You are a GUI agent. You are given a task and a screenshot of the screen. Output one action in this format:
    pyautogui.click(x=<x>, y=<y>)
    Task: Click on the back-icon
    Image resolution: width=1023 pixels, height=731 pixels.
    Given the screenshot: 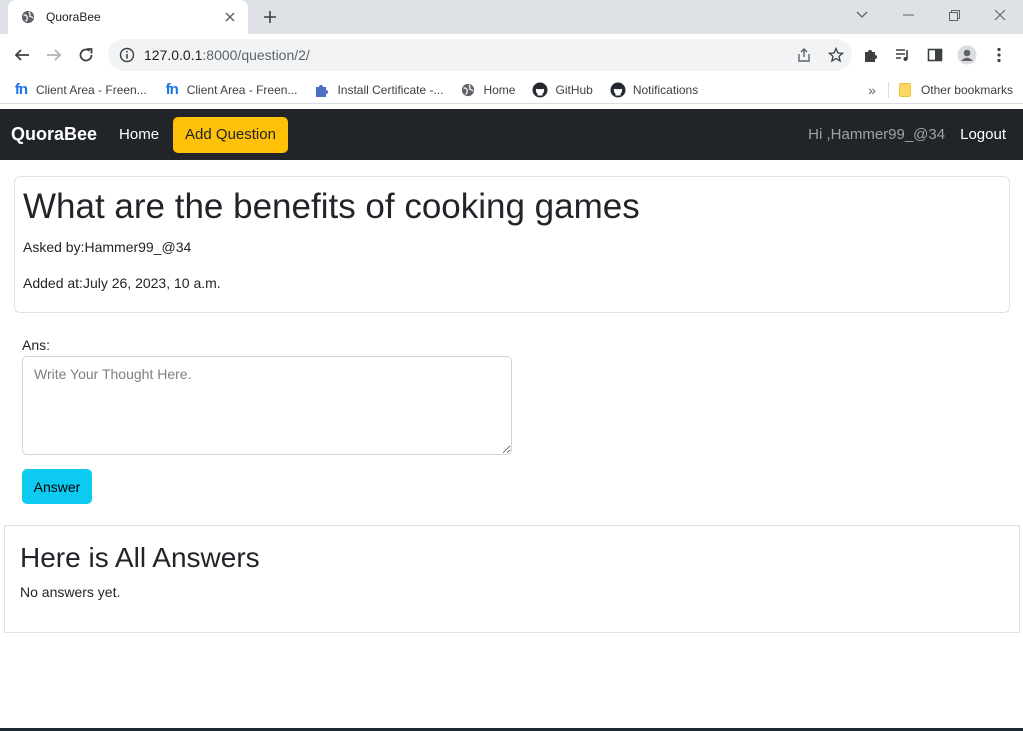 What is the action you would take?
    pyautogui.click(x=22, y=55)
    